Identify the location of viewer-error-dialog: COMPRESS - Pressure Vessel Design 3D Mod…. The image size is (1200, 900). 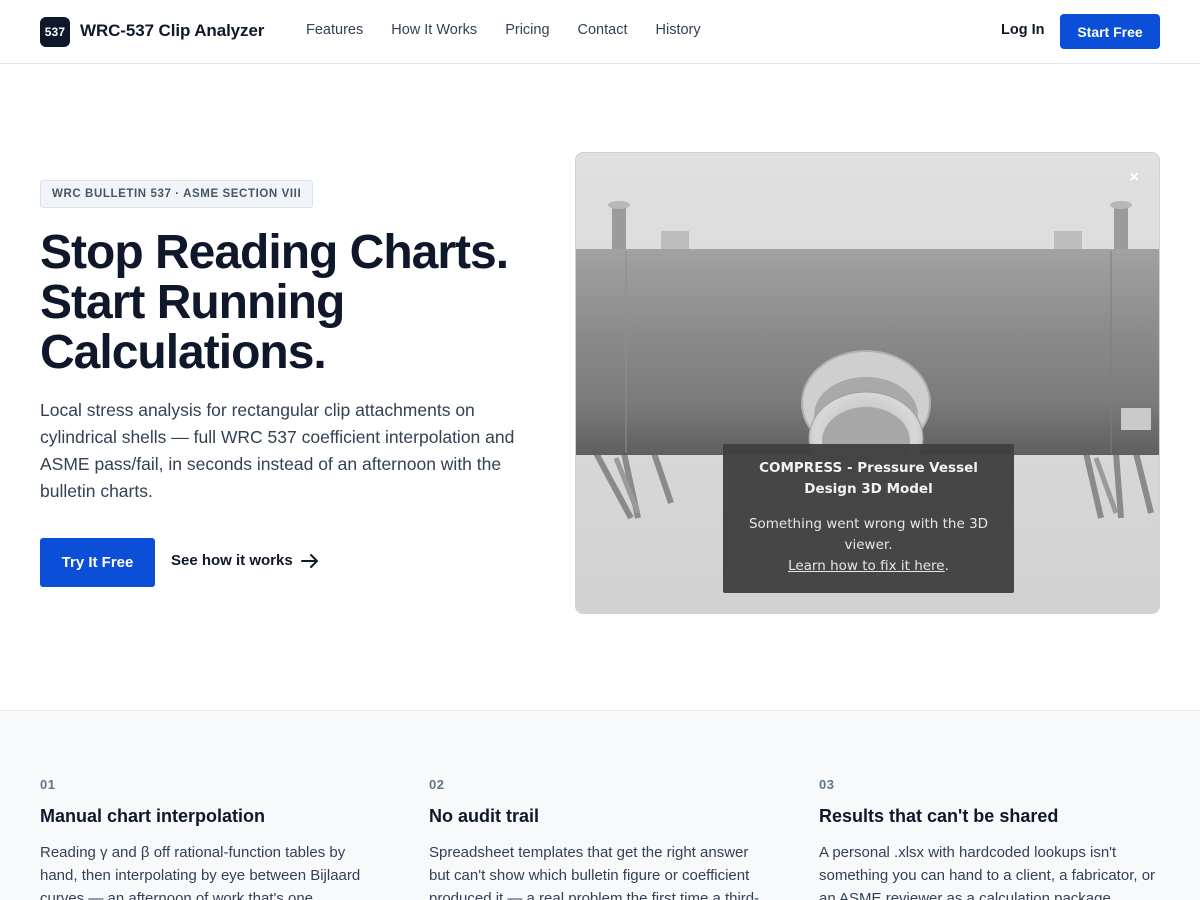
(868, 518).